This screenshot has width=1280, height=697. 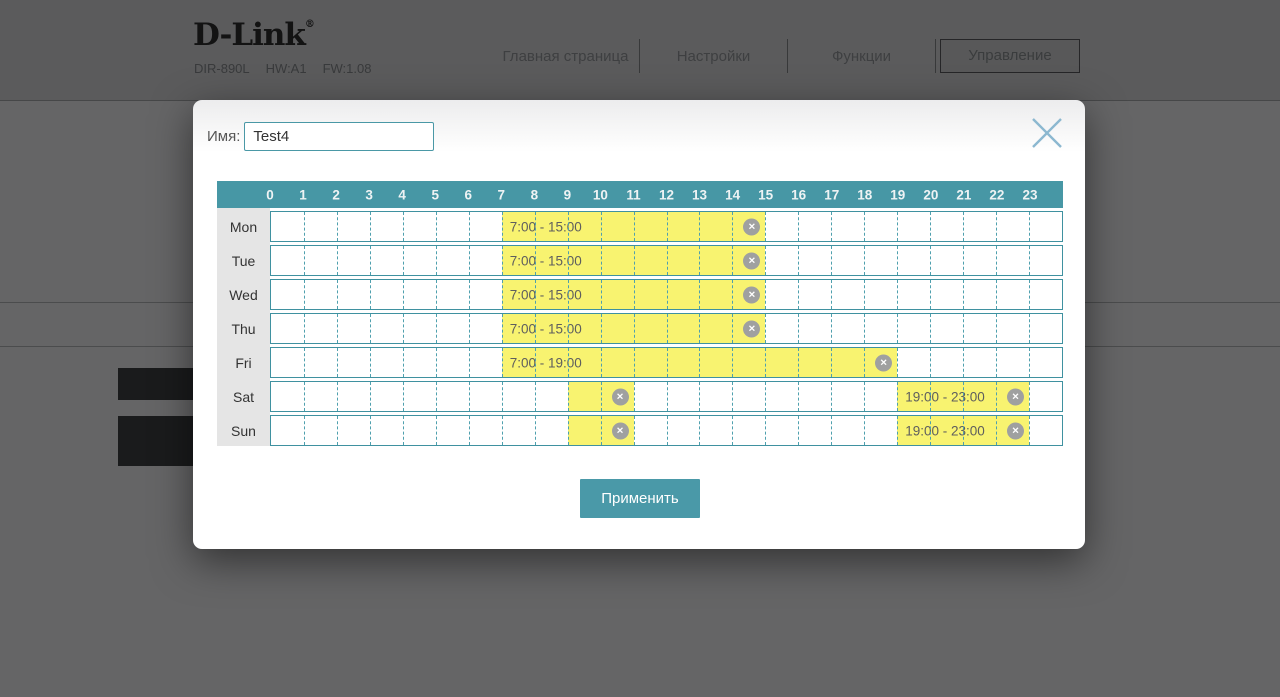 I want to click on hour-label: 0, so click(x=270, y=194).